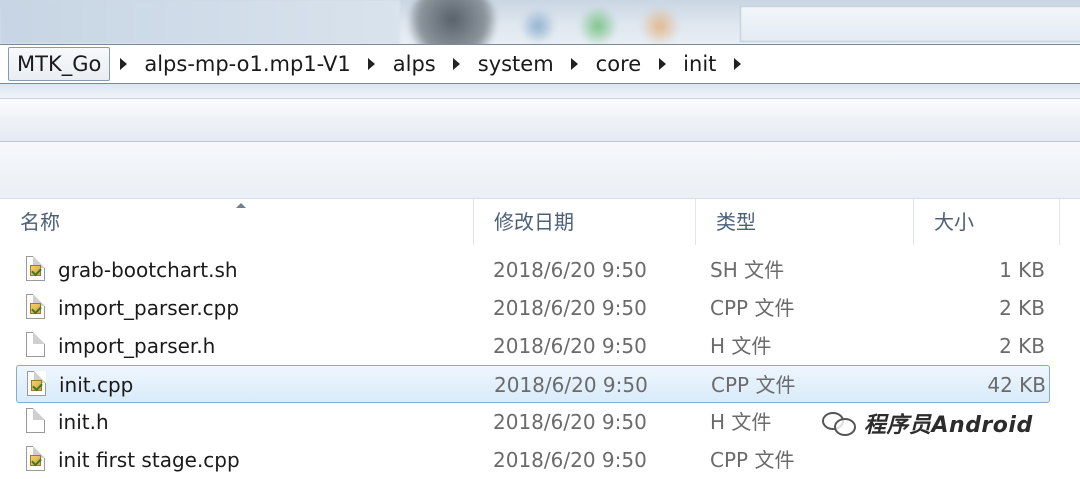 This screenshot has width=1080, height=479. I want to click on breadcrumb-item: alps-mp-o1.mp1-V1, so click(247, 64).